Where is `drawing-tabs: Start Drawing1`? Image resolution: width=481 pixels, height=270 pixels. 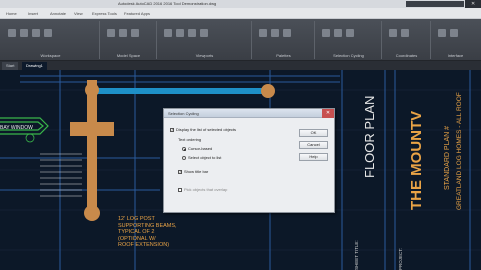 drawing-tabs: Start Drawing1 is located at coordinates (240, 65).